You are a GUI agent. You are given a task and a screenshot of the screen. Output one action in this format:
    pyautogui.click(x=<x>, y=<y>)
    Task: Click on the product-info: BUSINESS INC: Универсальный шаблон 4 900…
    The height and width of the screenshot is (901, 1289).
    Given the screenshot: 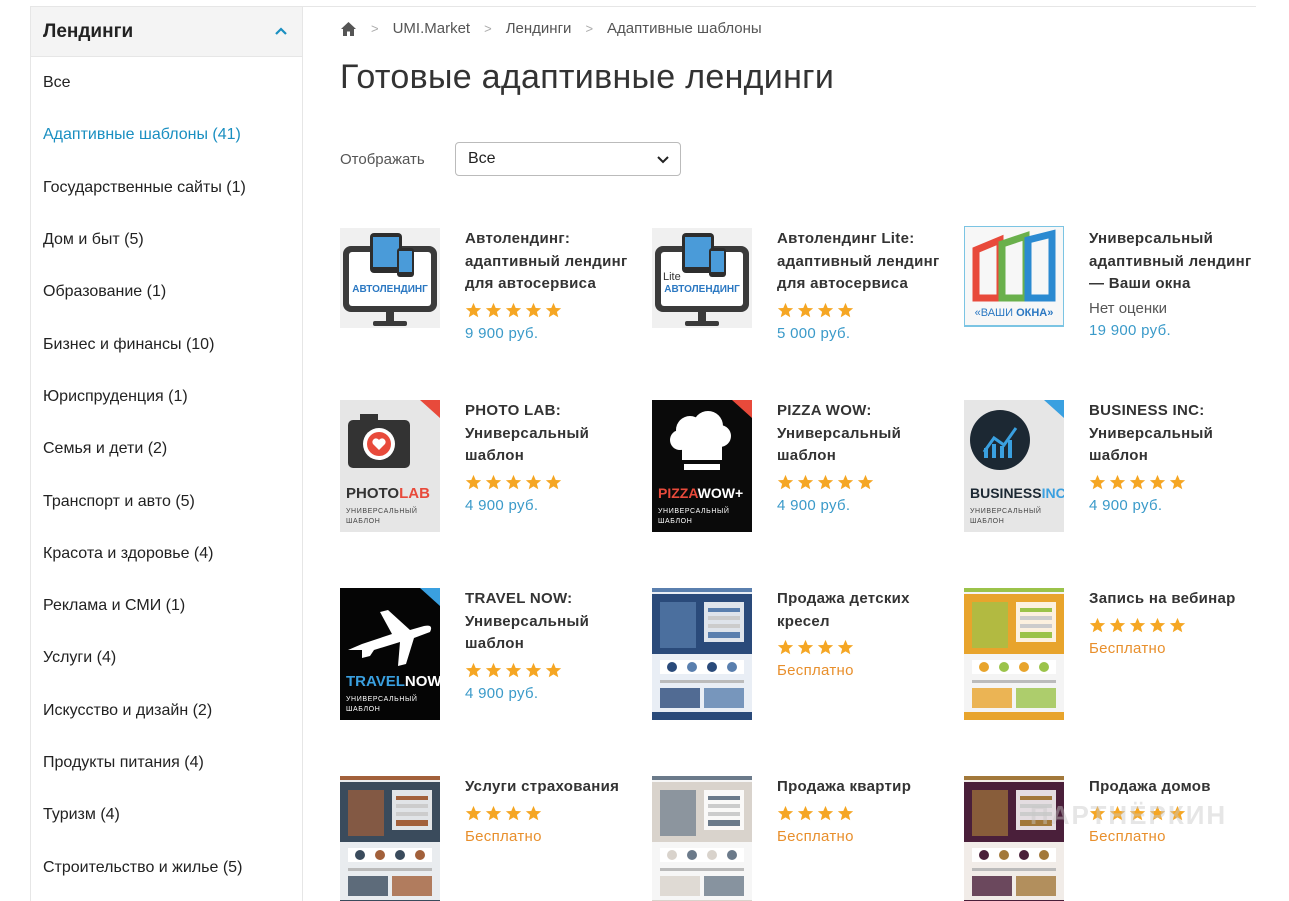 What is the action you would take?
    pyautogui.click(x=1179, y=458)
    